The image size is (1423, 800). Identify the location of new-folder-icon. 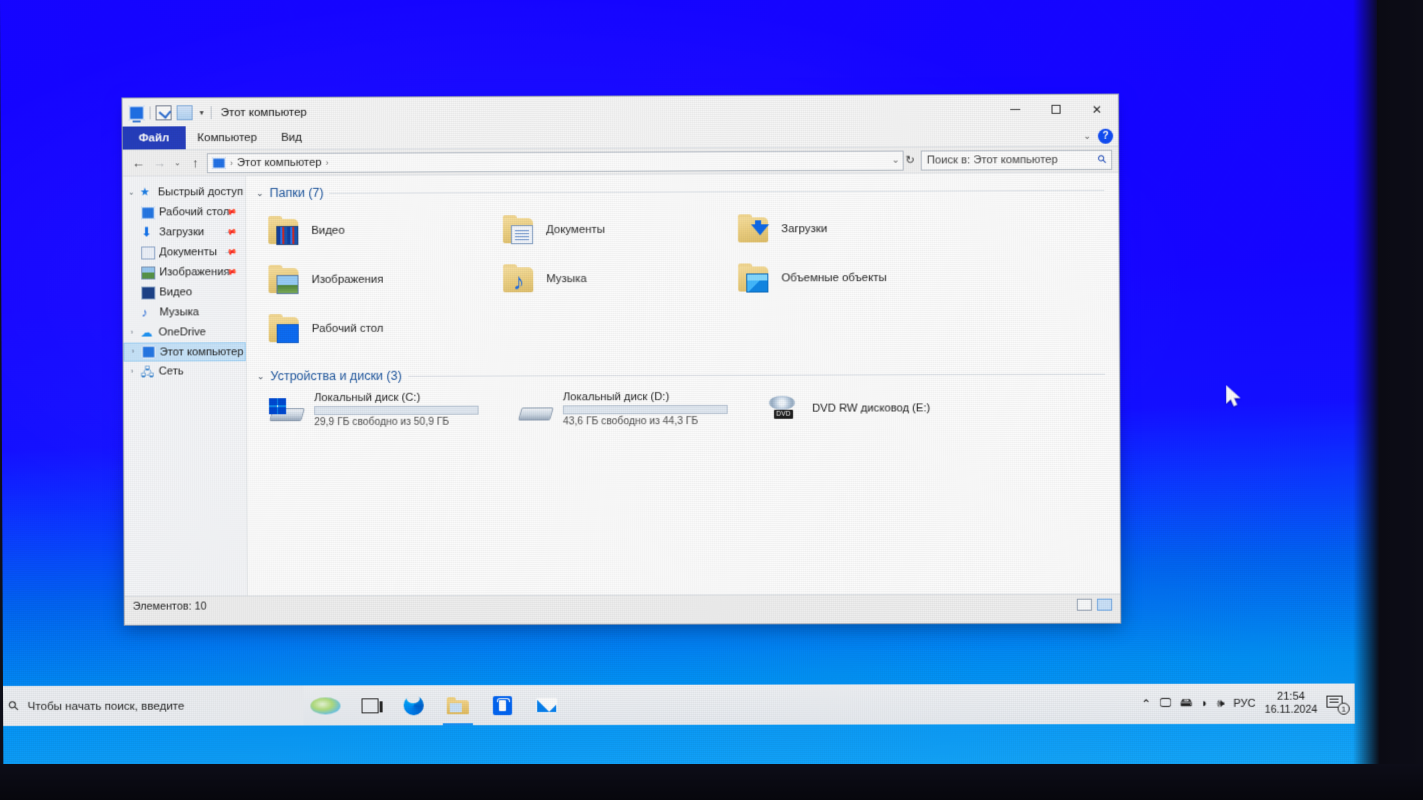
(184, 113).